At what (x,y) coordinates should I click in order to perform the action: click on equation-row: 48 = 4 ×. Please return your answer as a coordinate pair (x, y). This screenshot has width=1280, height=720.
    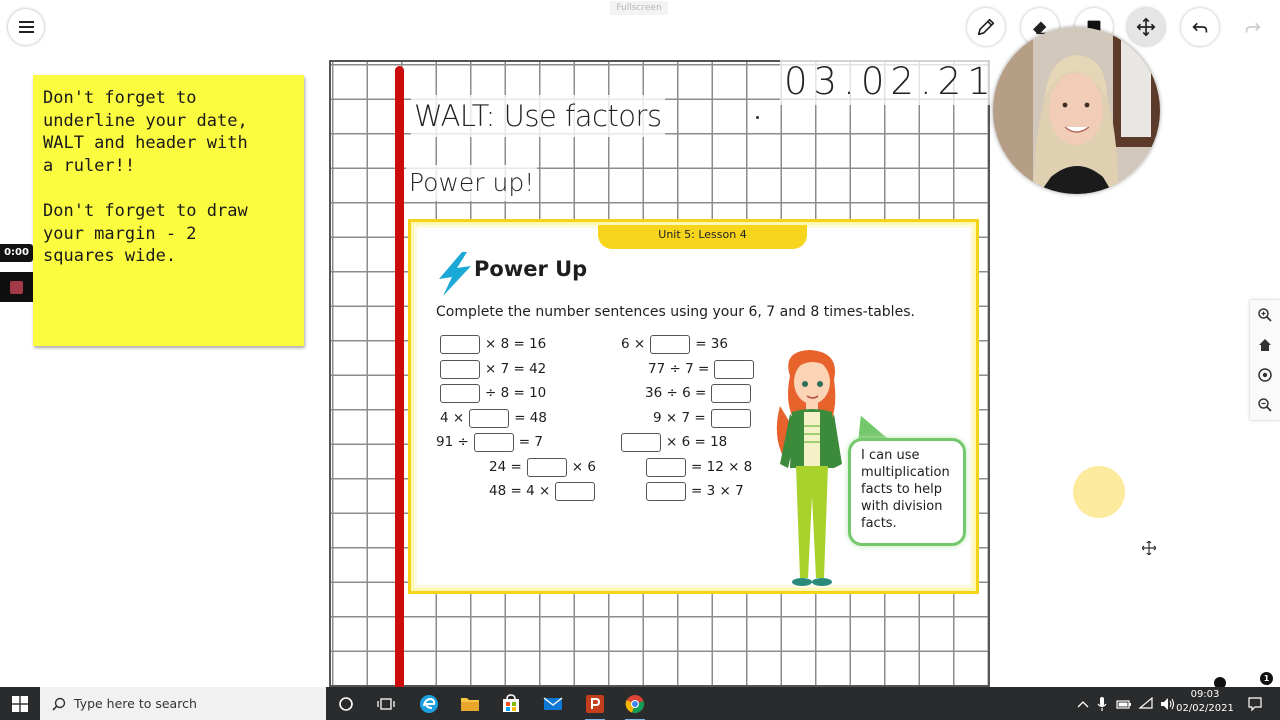
    Looking at the image, I should click on (542, 491).